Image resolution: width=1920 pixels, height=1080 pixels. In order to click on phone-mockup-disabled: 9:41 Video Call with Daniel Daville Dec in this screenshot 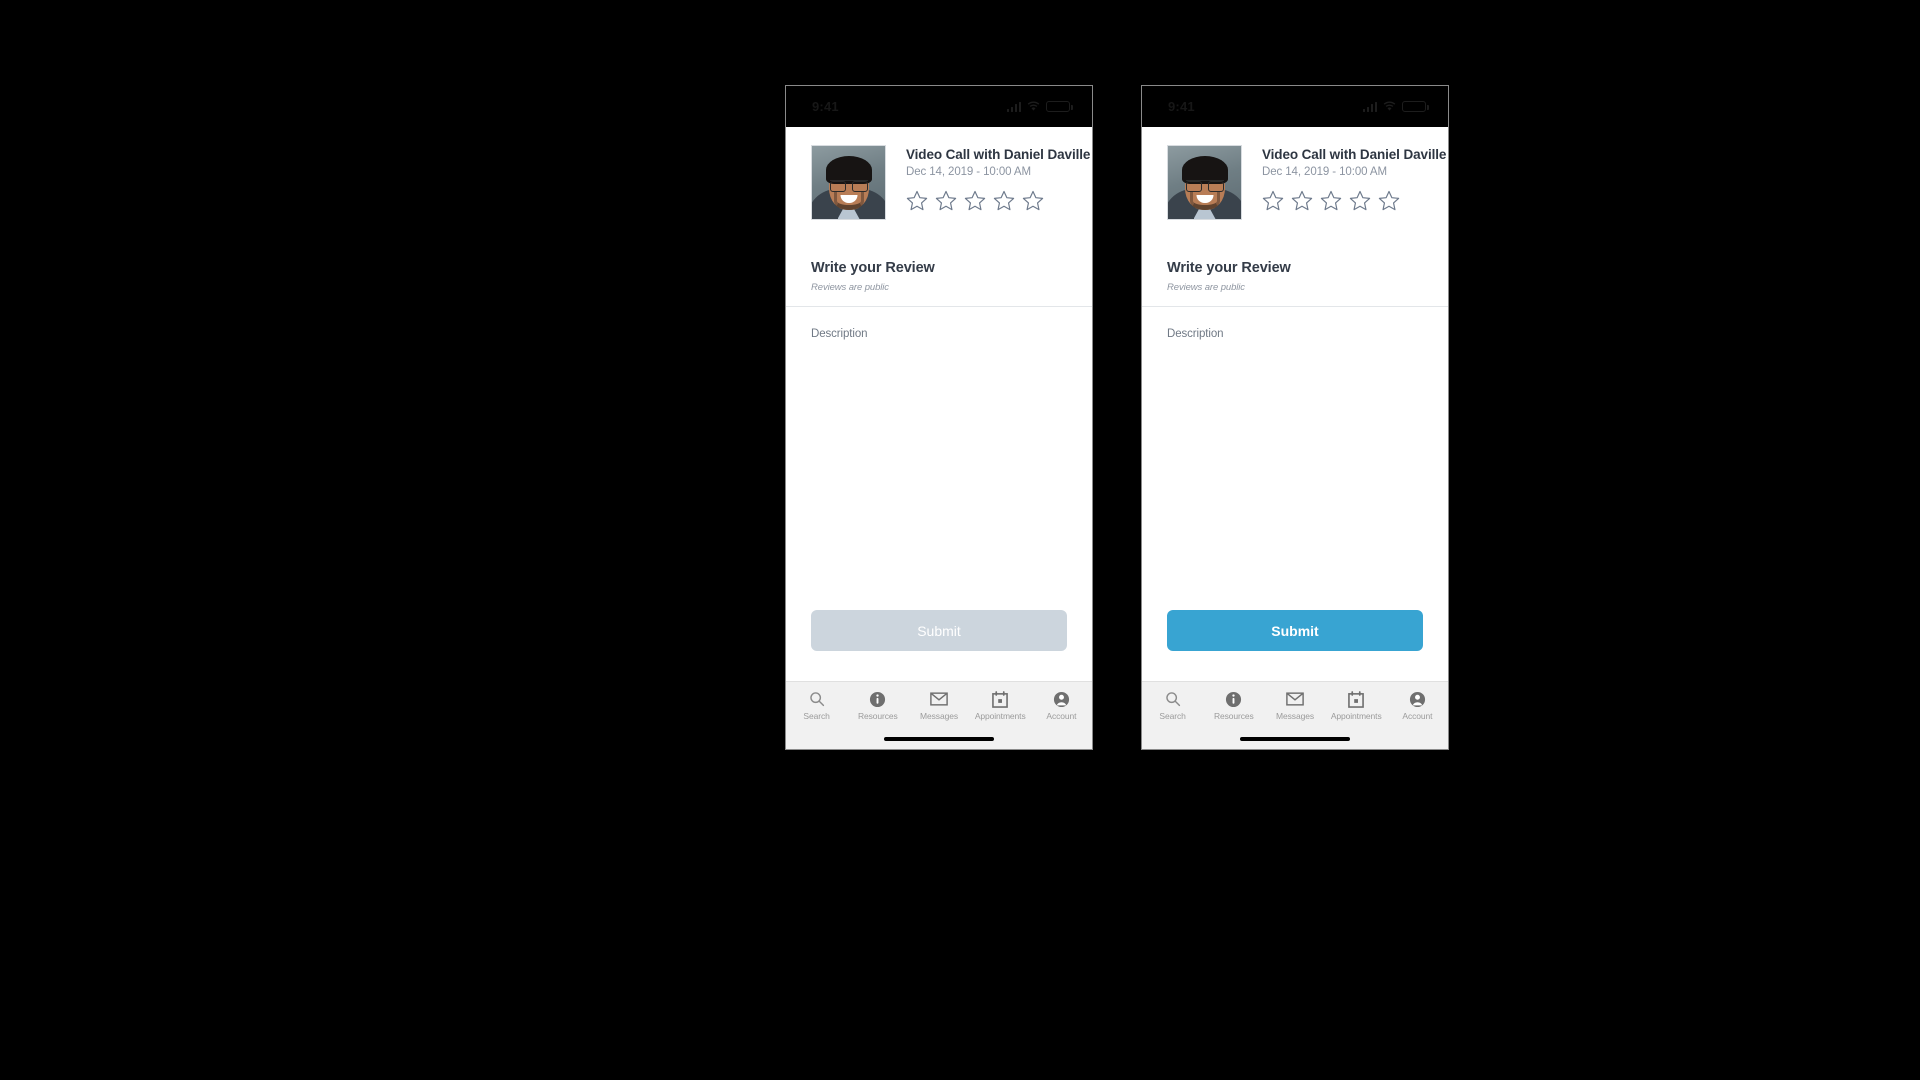, I will do `click(939, 417)`.